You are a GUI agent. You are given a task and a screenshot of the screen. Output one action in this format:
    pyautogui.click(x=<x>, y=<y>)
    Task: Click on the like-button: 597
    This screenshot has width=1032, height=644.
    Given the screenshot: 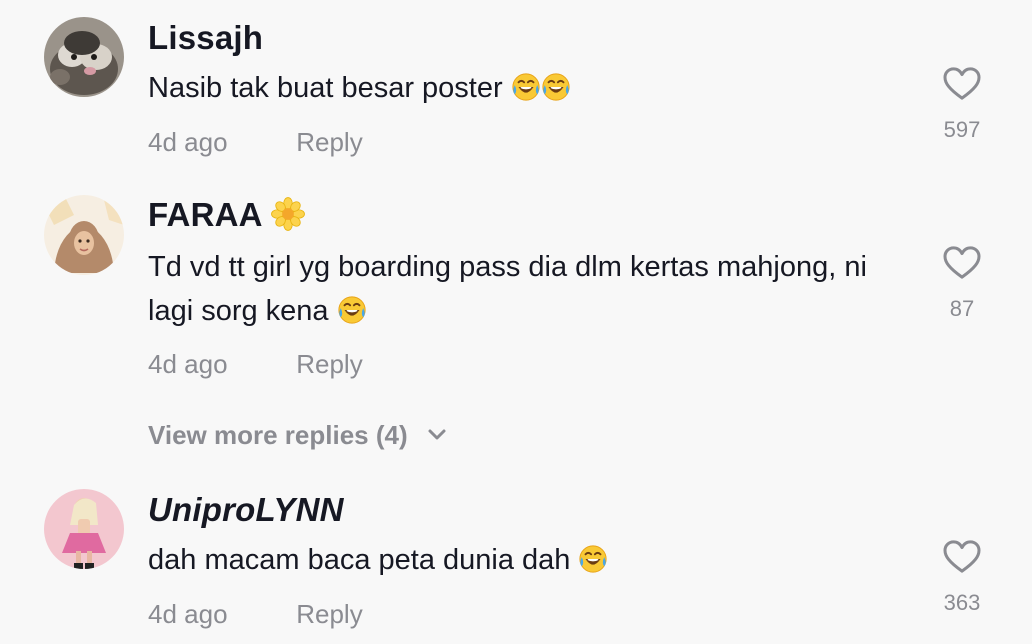 What is the action you would take?
    pyautogui.click(x=962, y=105)
    